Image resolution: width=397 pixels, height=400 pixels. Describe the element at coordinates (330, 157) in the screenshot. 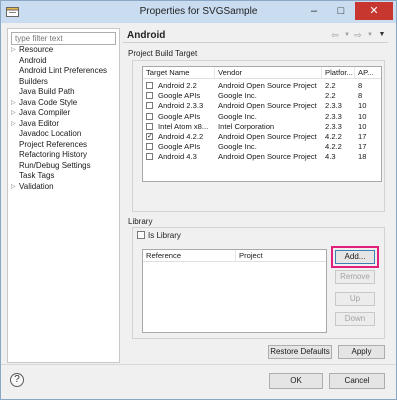

I see `platform-cell: 4.3` at that location.